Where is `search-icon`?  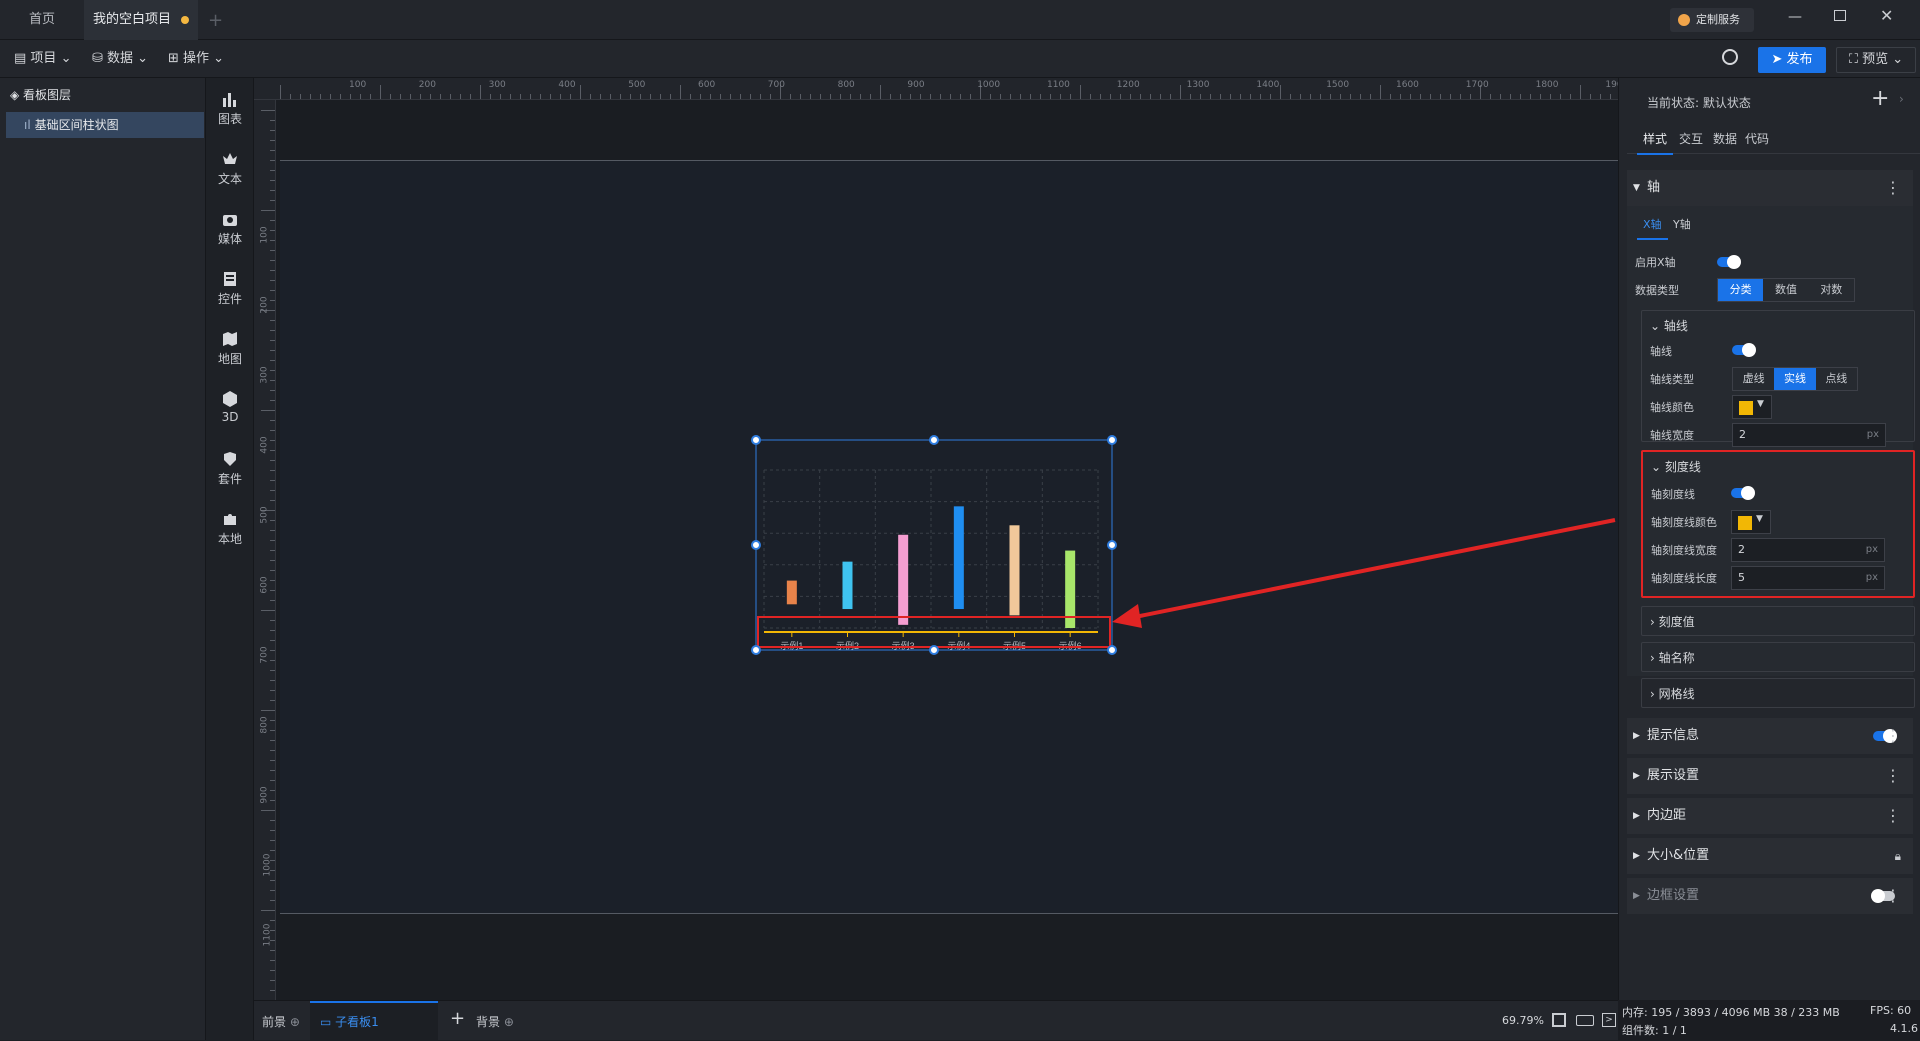 search-icon is located at coordinates (1730, 57).